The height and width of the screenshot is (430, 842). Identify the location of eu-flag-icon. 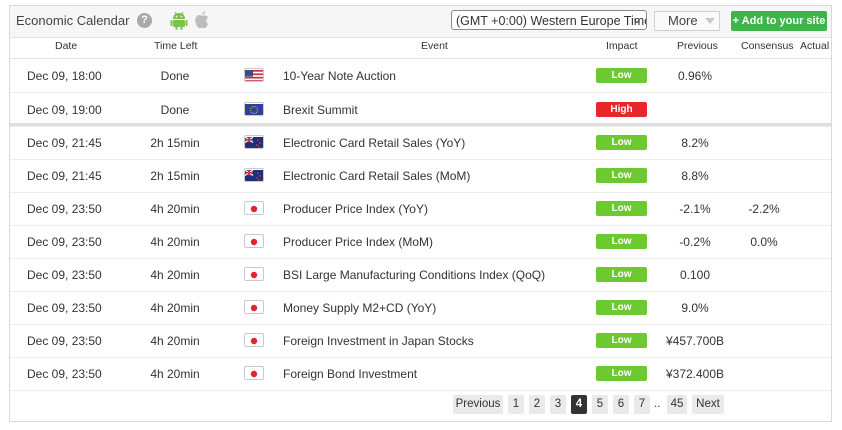
(254, 109).